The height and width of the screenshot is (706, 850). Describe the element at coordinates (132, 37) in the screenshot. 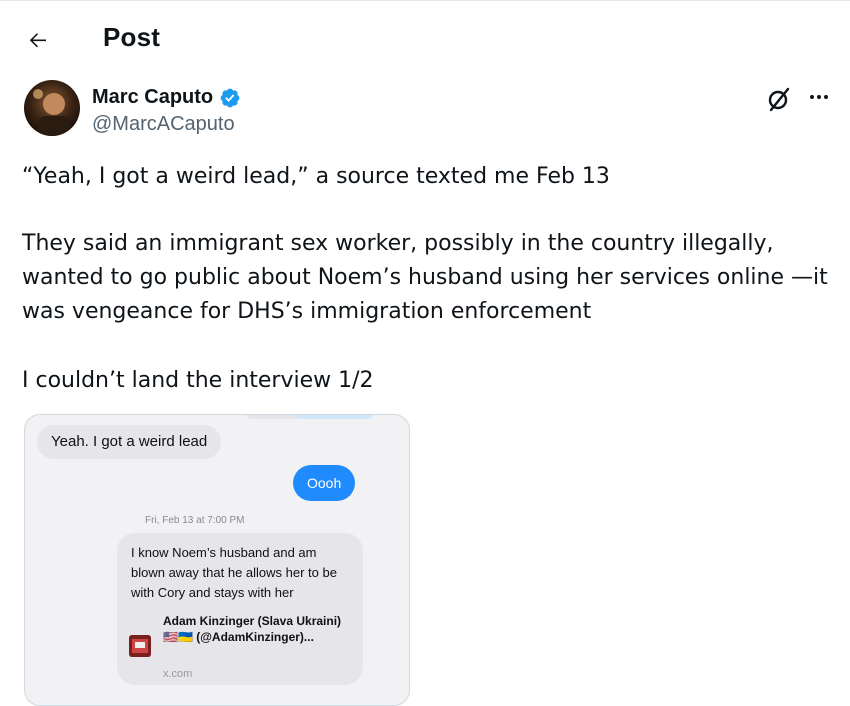

I see `page-title: Post` at that location.